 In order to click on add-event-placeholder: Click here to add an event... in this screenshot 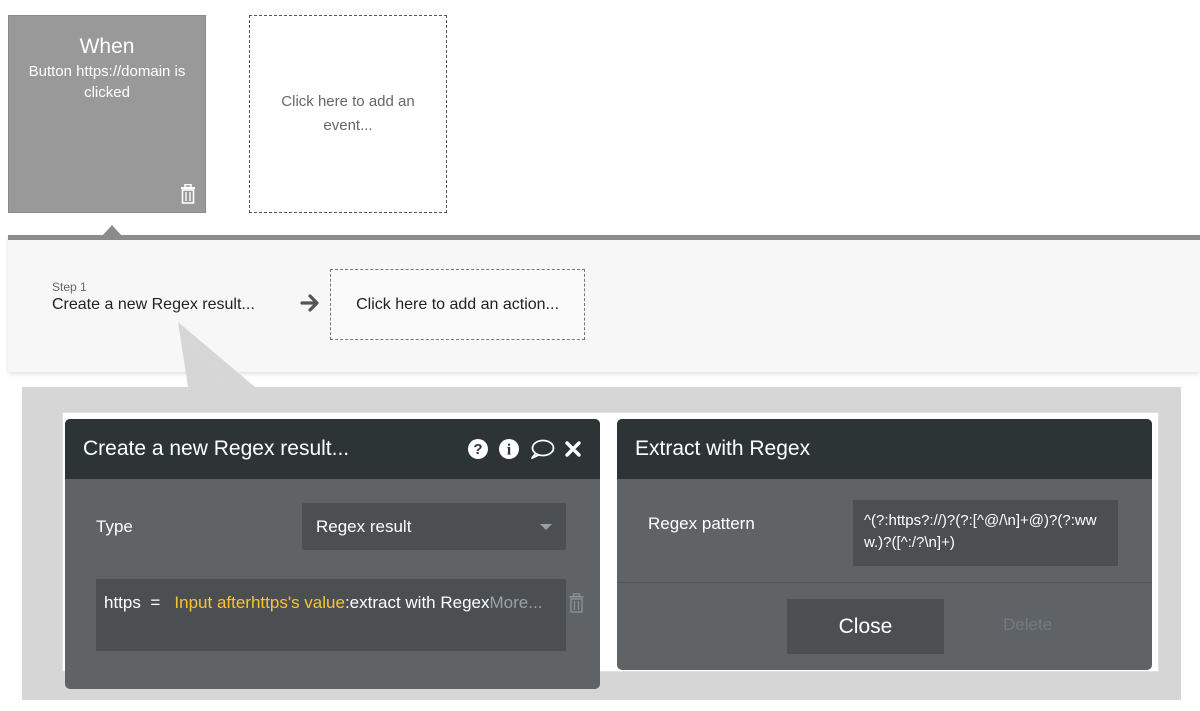, I will do `click(348, 114)`.